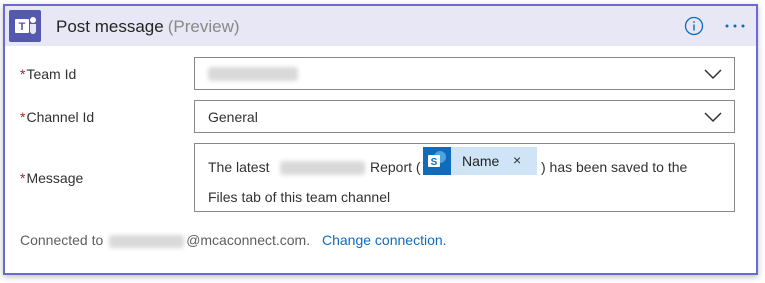 The height and width of the screenshot is (283, 765). I want to click on teams-app-icon: T, so click(25, 26).